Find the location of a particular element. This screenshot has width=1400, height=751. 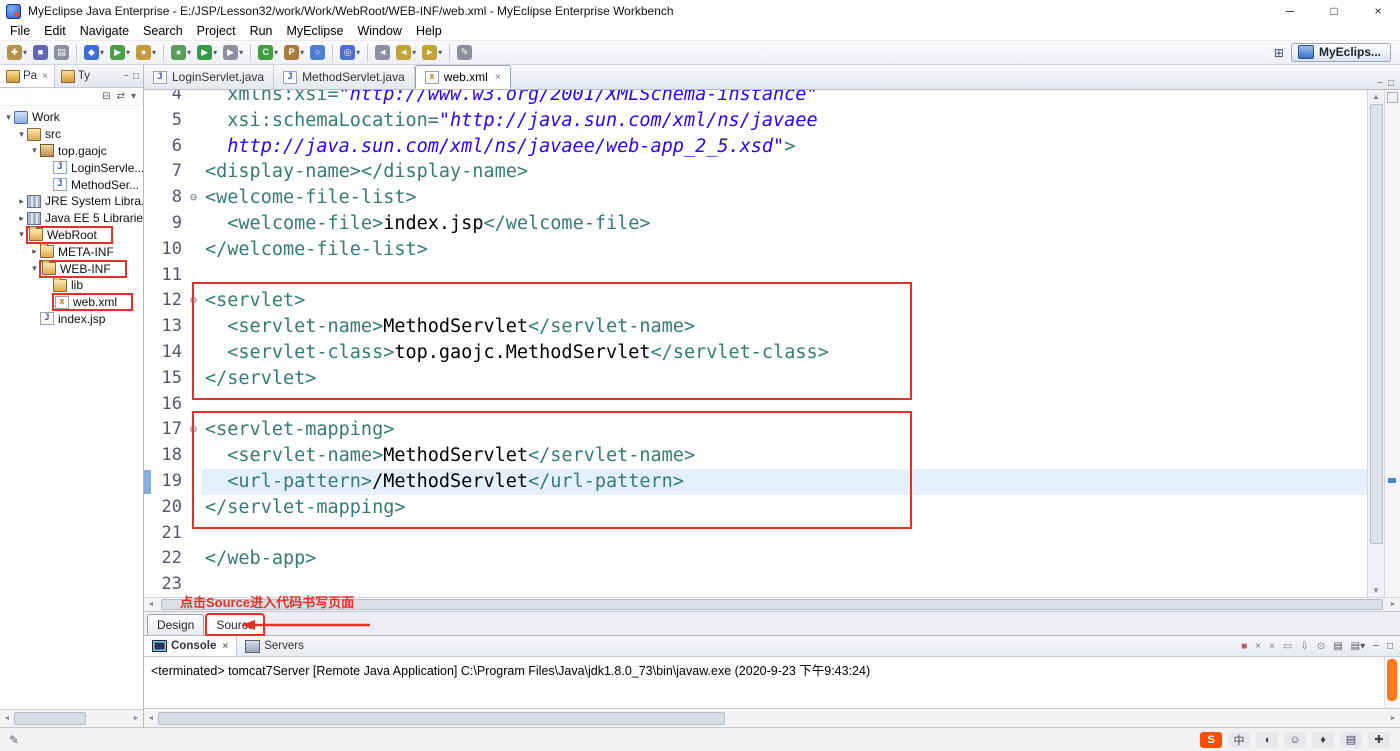

scroll-up-icon: ▲ is located at coordinates (1376, 96).